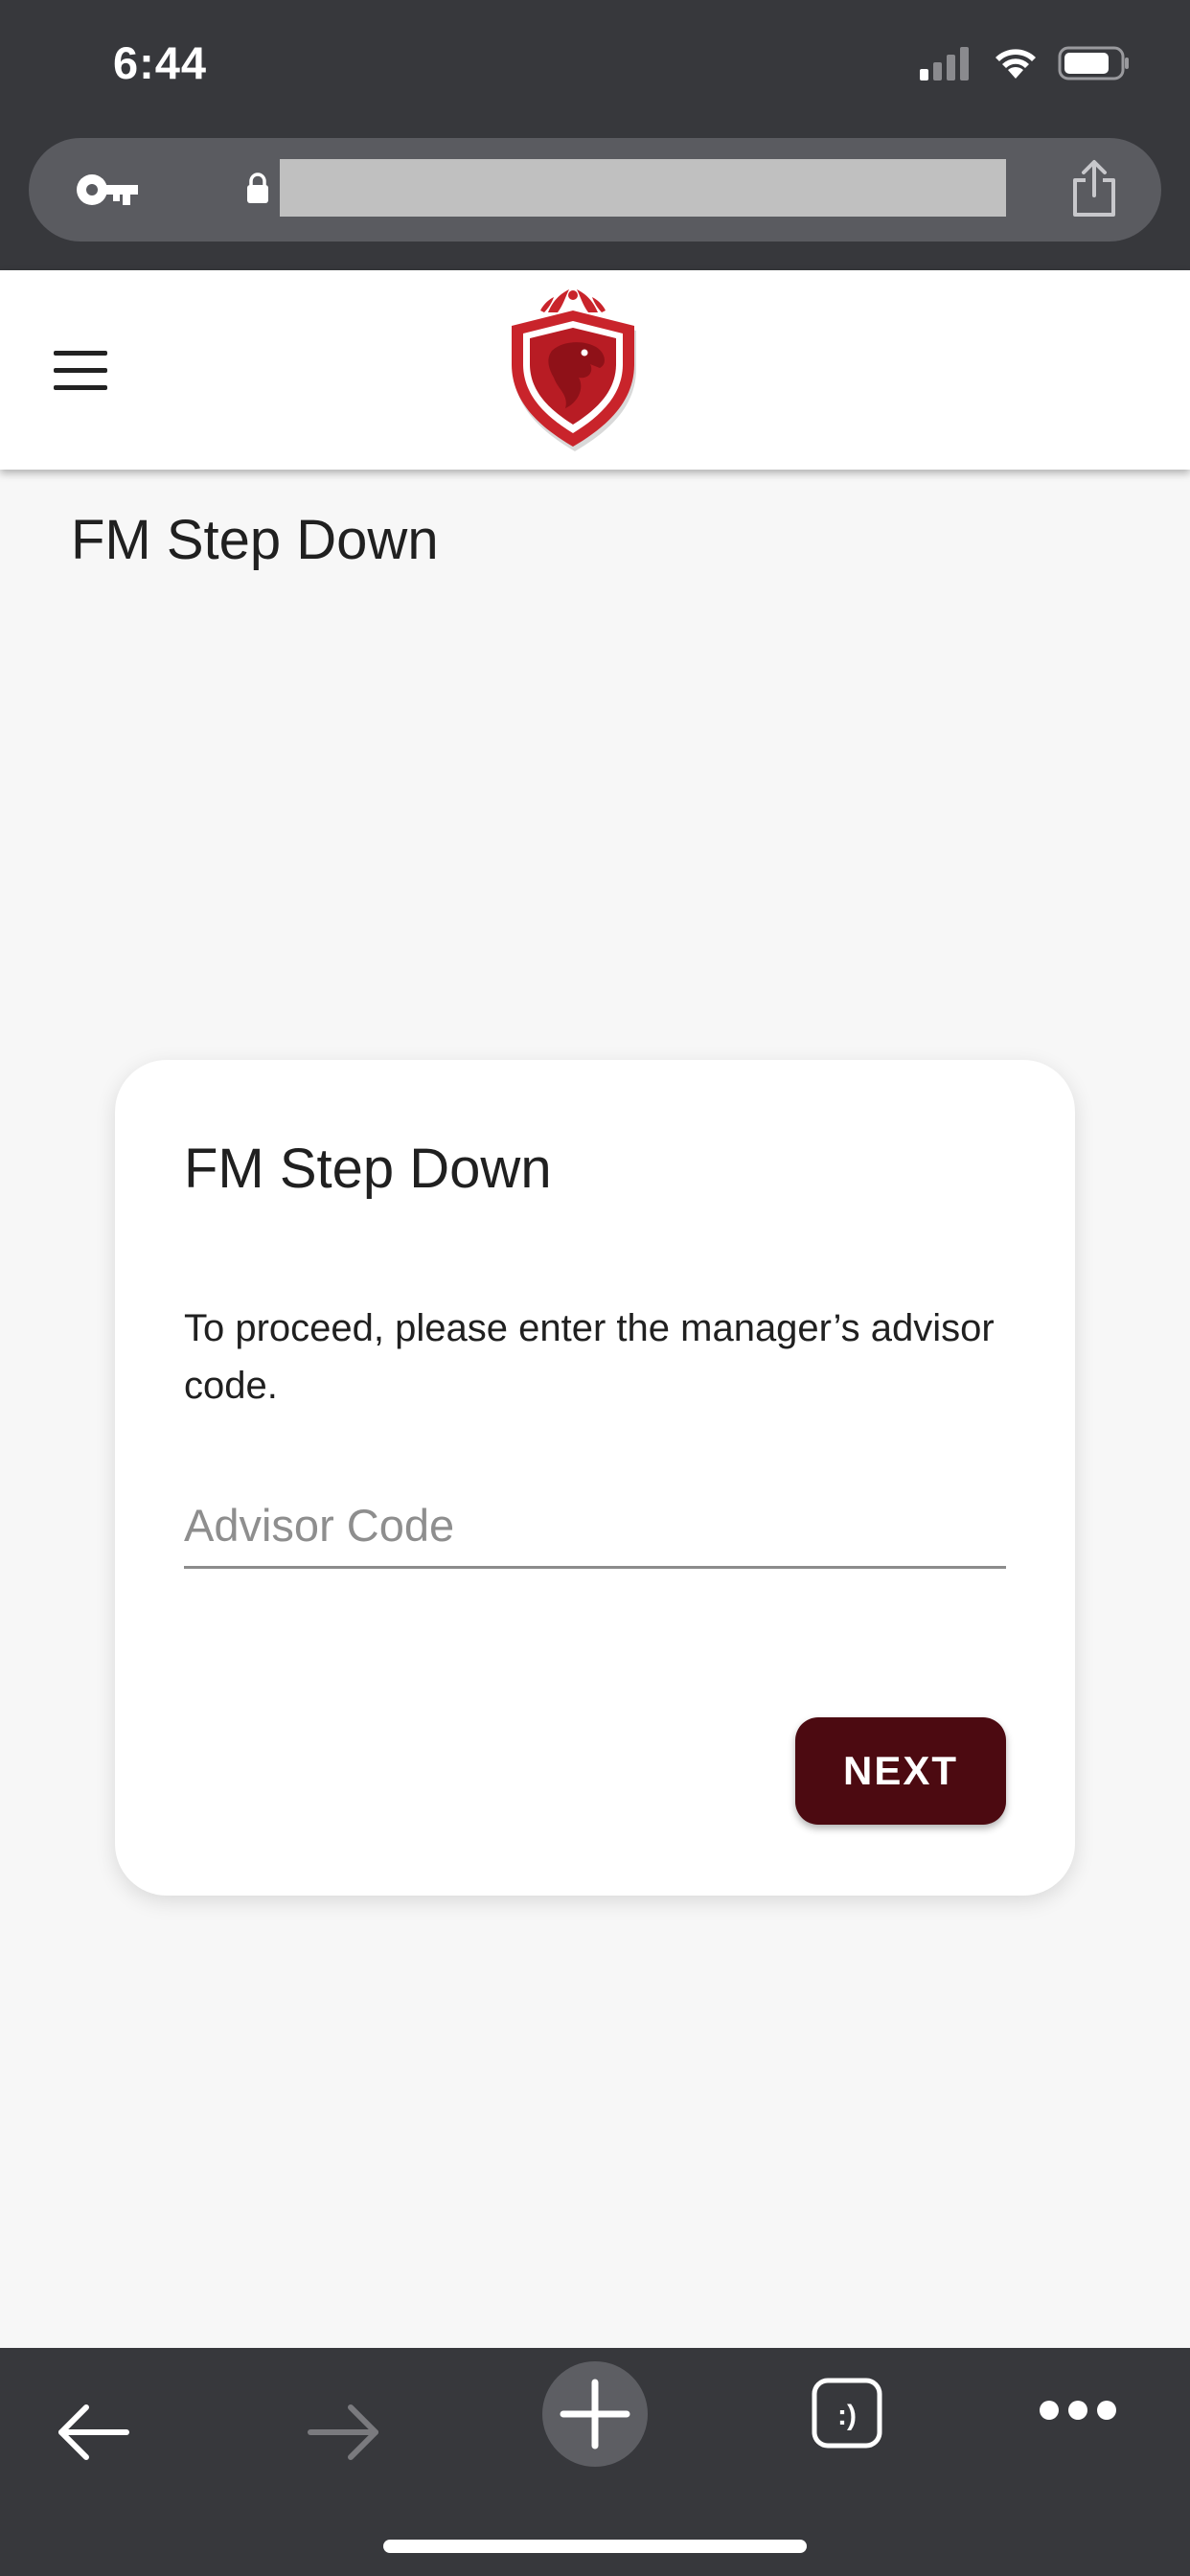  I want to click on new-tab-plus-icon, so click(595, 2416).